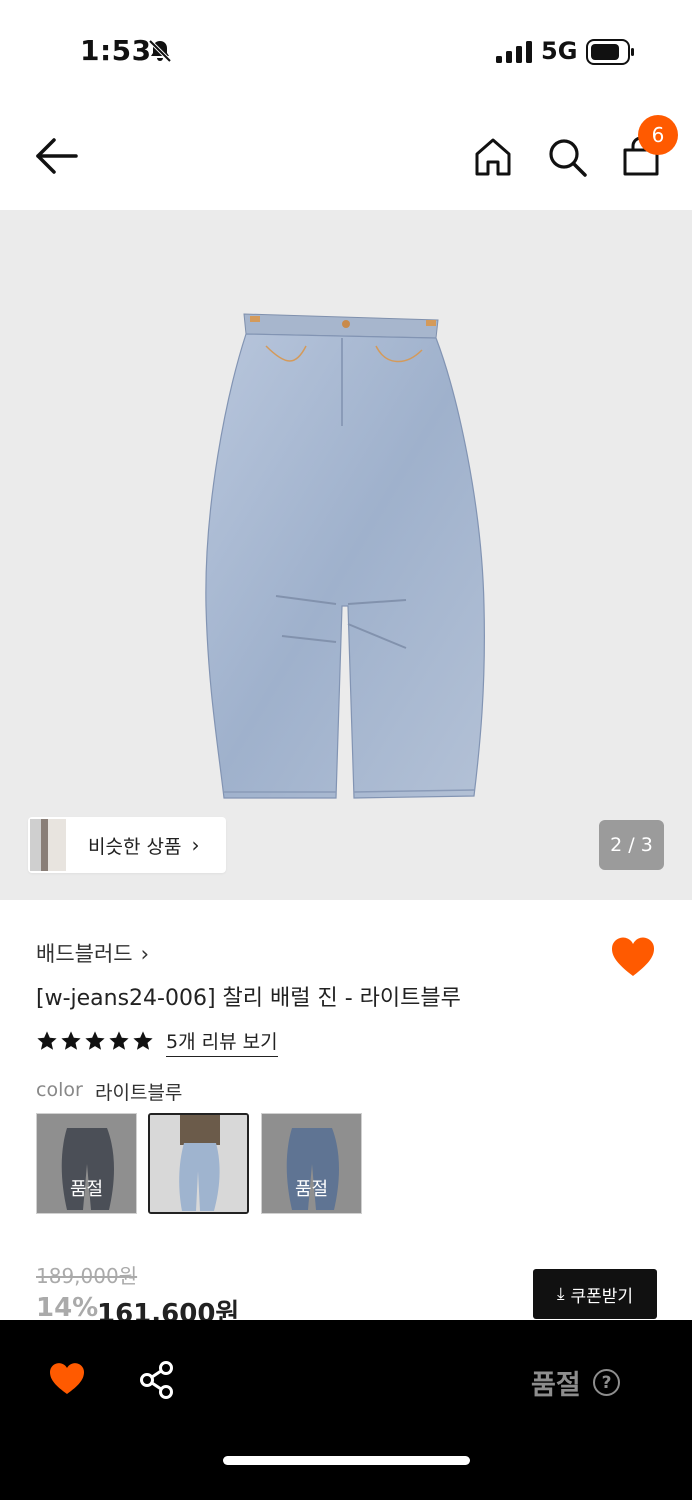  I want to click on image-page-indicator: 2 / 3, so click(631, 845).